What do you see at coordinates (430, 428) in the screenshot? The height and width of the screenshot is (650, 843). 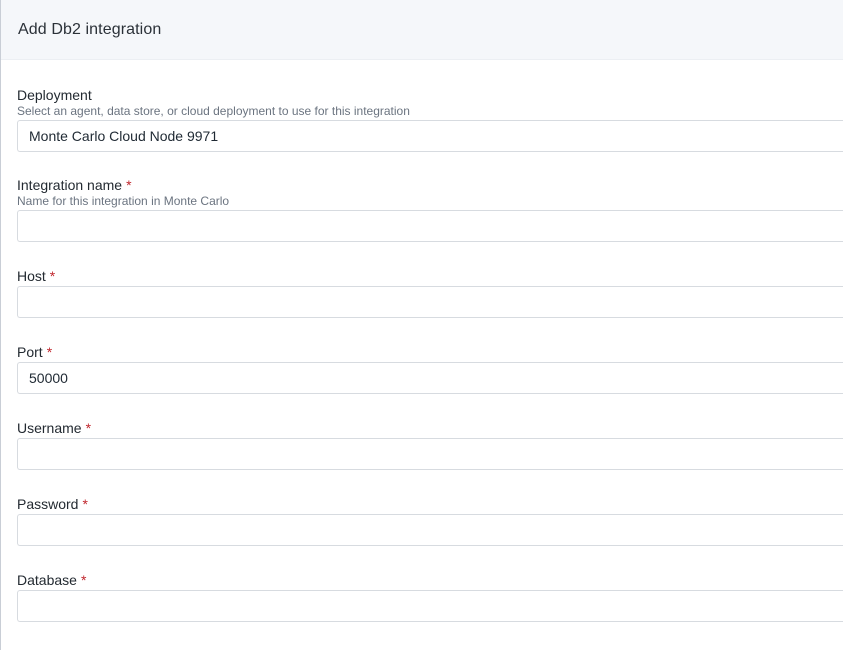 I see `username-label: Username *` at bounding box center [430, 428].